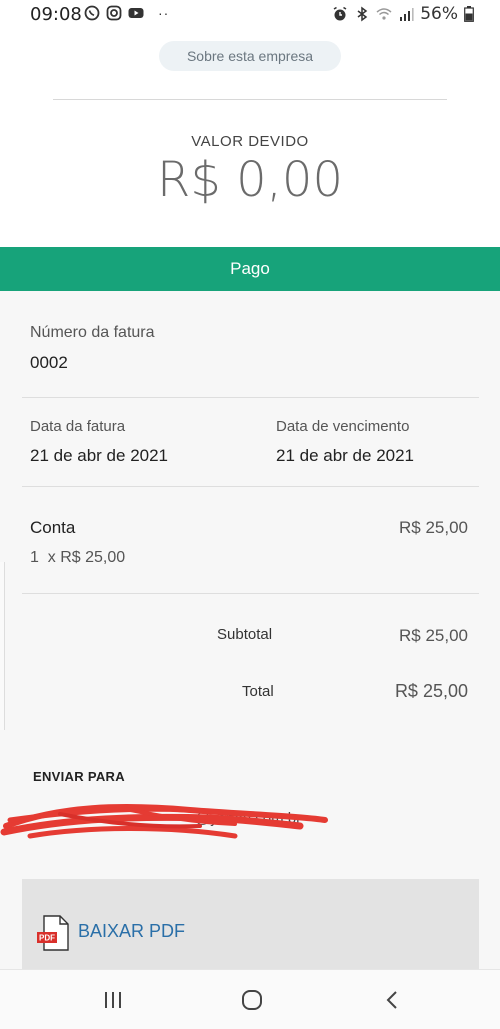  I want to click on alarm-icon, so click(340, 13).